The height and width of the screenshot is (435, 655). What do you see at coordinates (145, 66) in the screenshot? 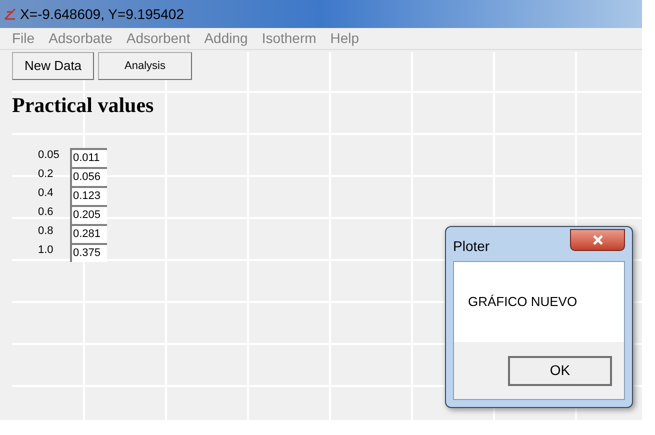
I see `analysis-button: Analysis` at bounding box center [145, 66].